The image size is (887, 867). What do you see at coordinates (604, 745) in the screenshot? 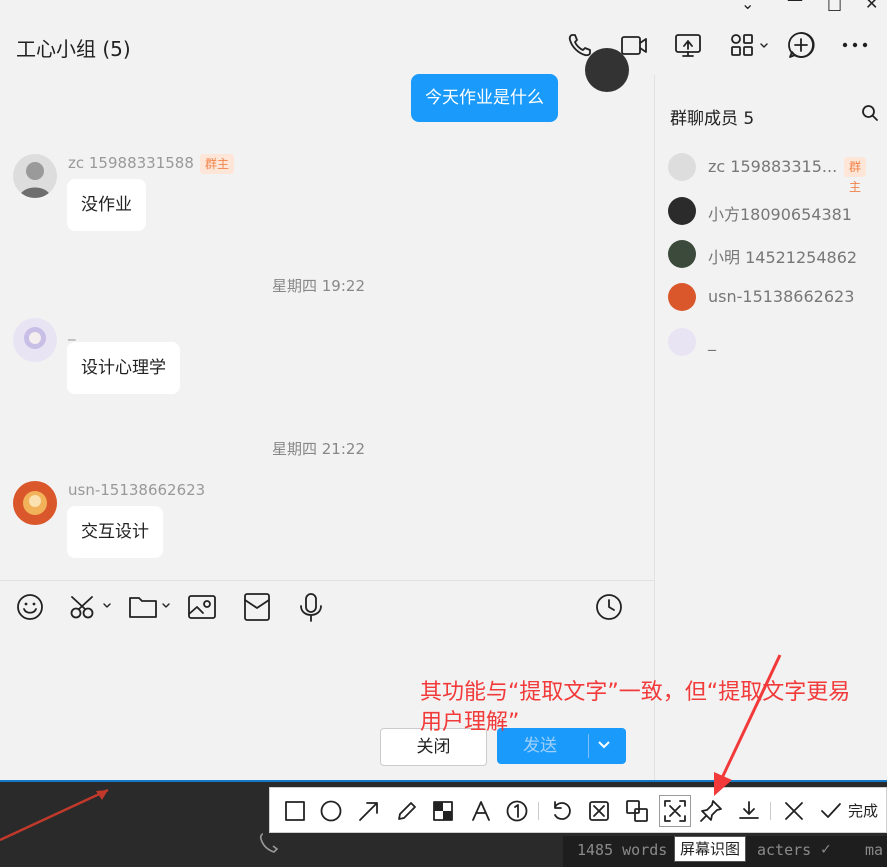
I see `chevron-down-icon` at bounding box center [604, 745].